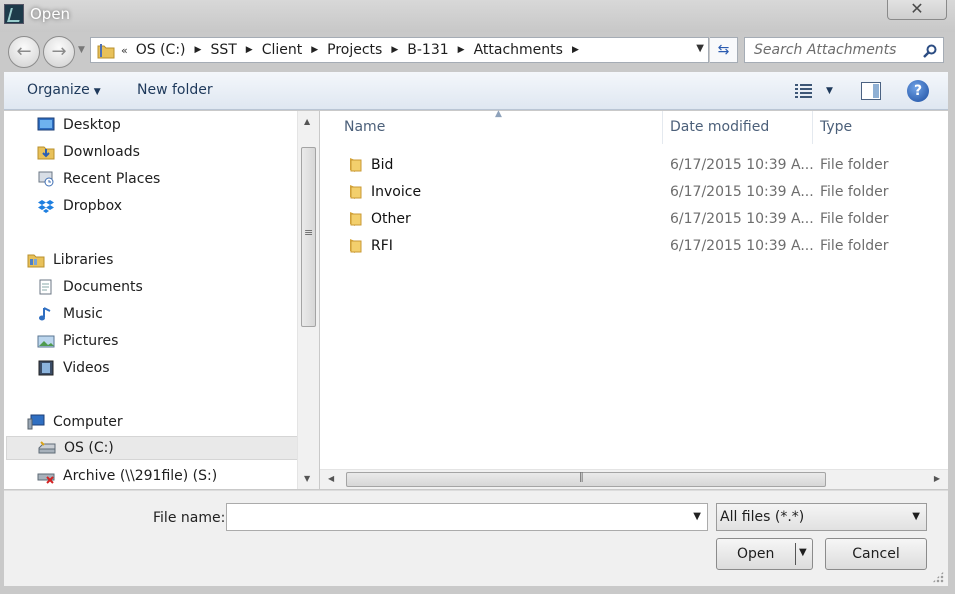 This screenshot has height=594, width=955. Describe the element at coordinates (98, 179) in the screenshot. I see `sidebar-item-recent-places: Recent Places` at that location.